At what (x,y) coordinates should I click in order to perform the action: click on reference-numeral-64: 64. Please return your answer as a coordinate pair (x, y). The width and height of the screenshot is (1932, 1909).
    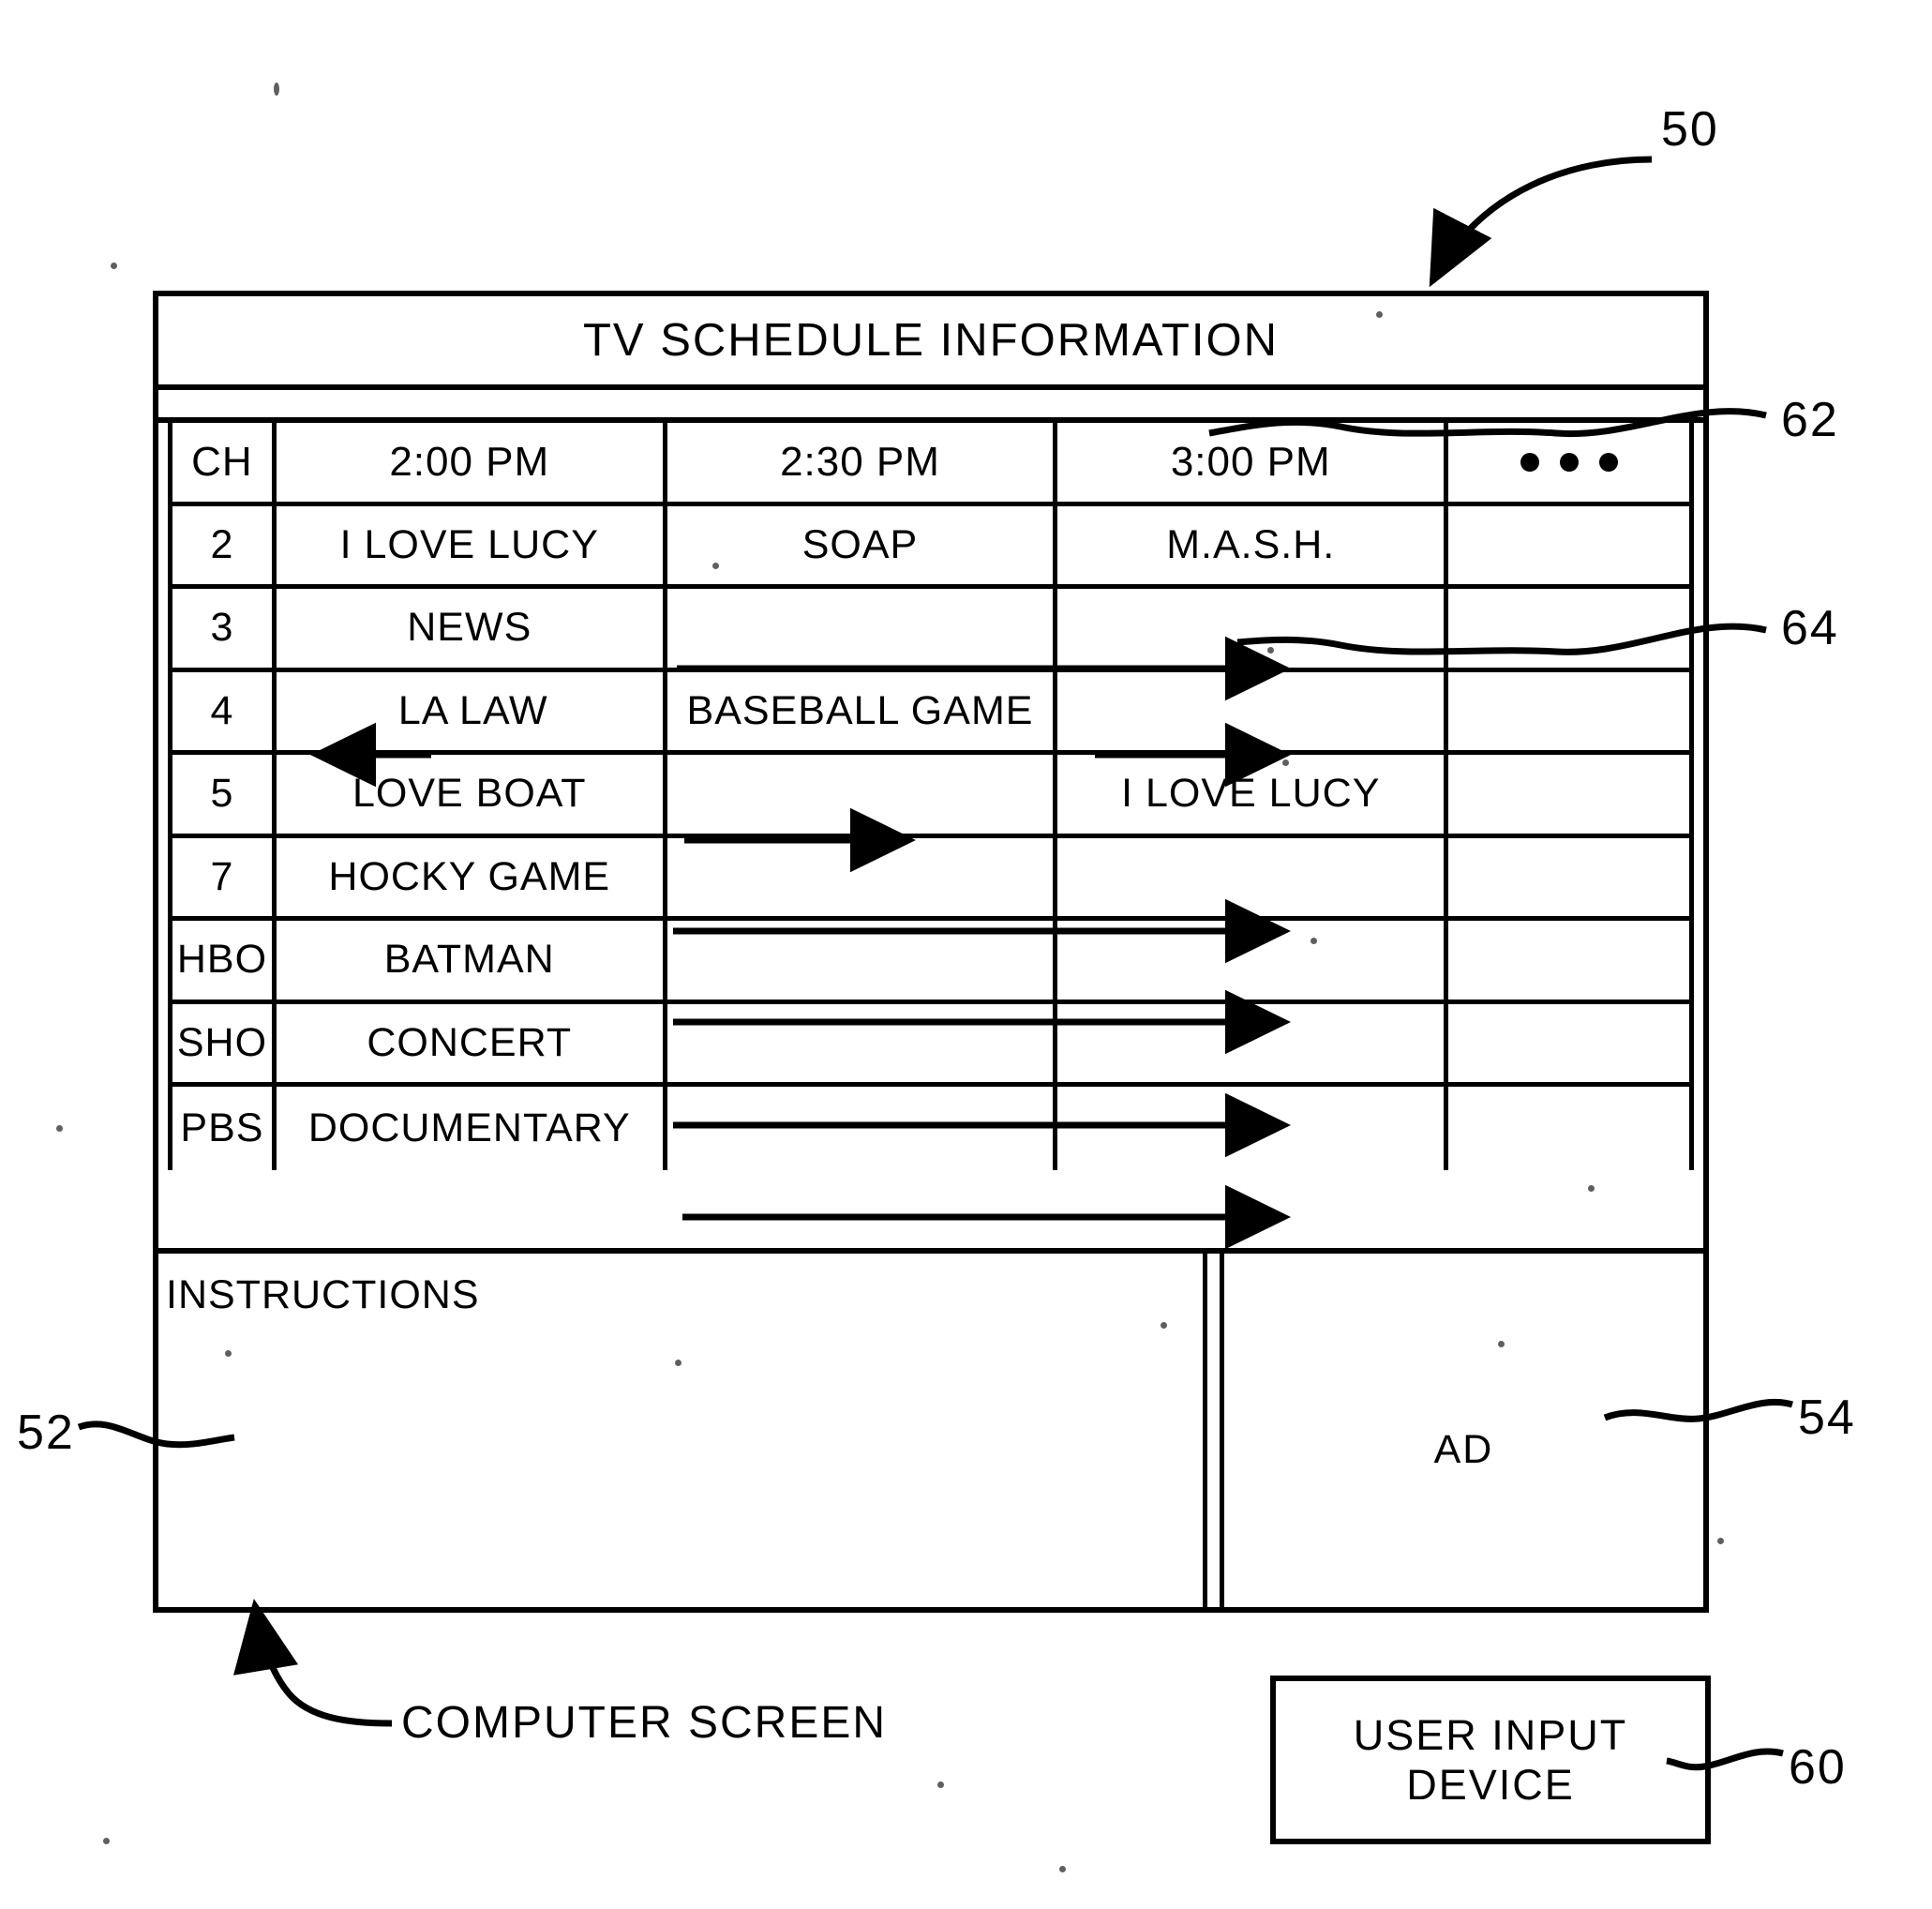
    Looking at the image, I should click on (1810, 628).